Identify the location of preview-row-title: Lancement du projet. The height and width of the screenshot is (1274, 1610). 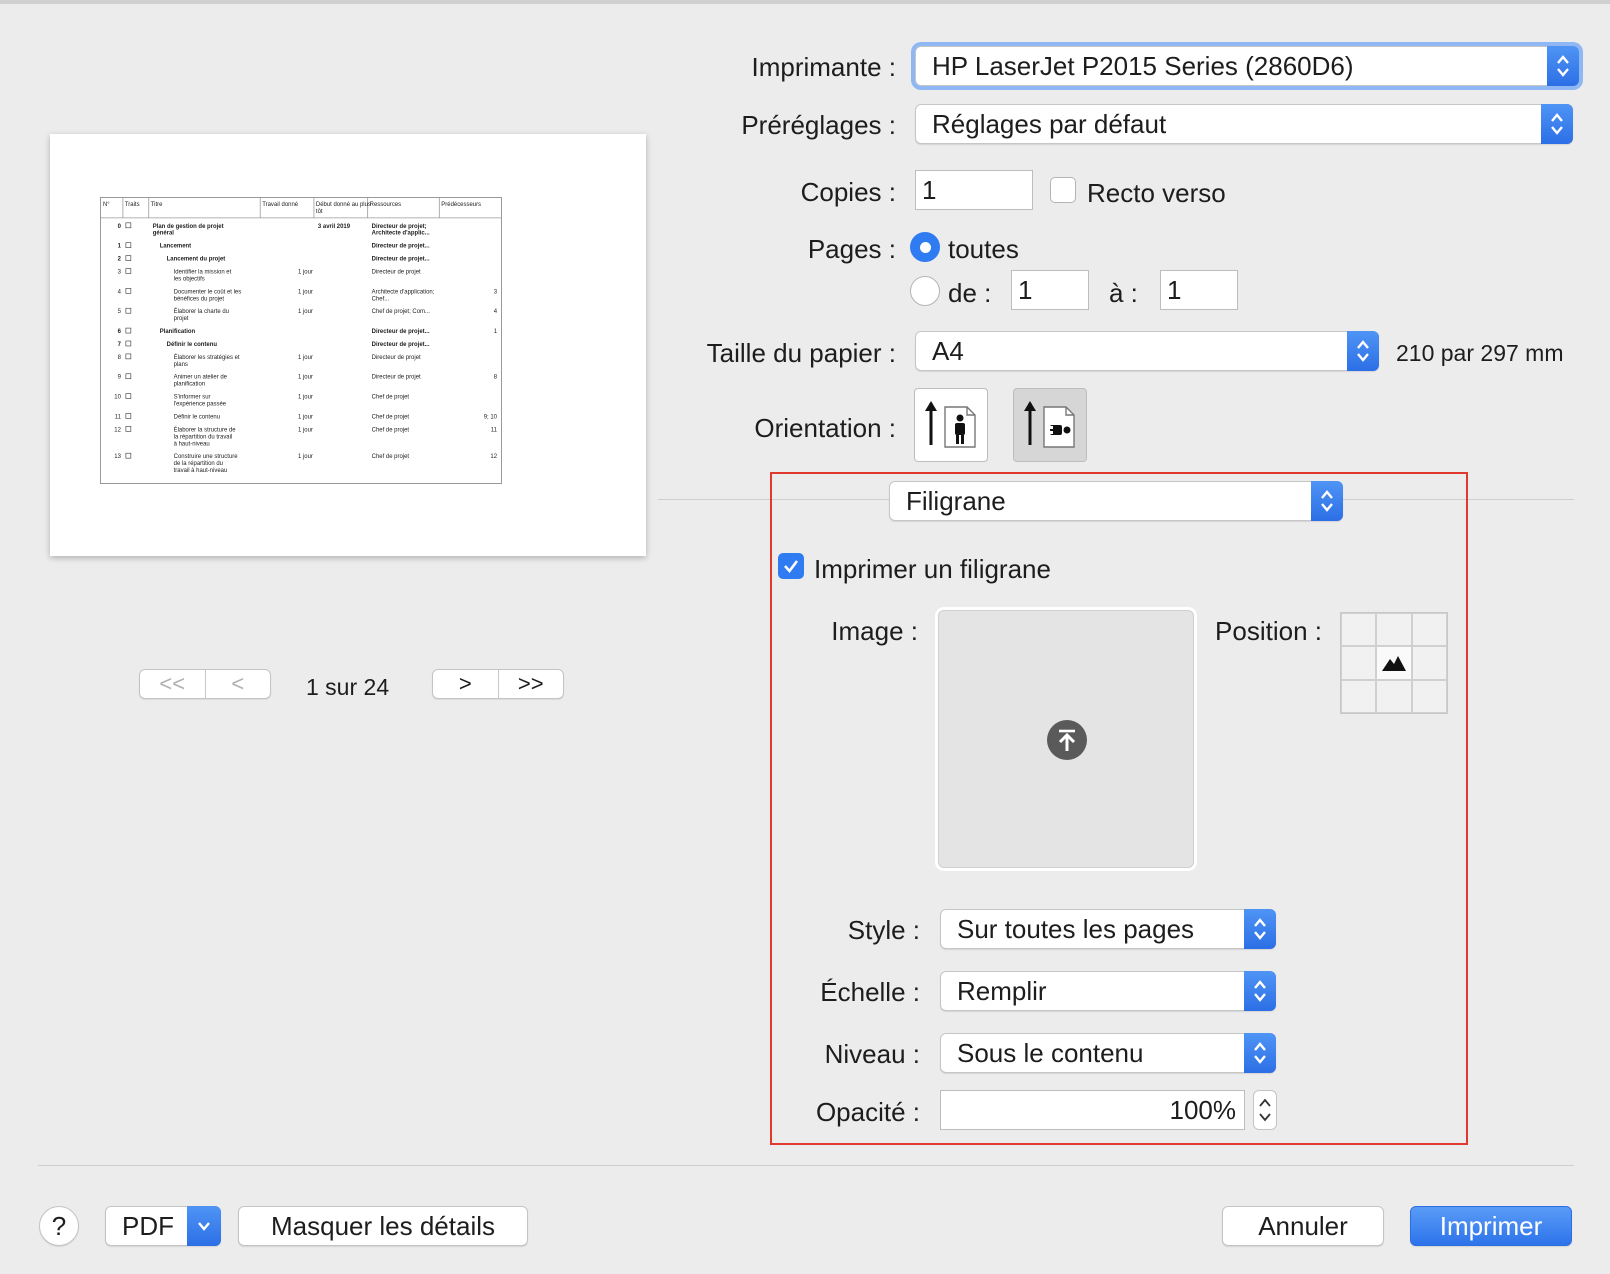
(196, 260).